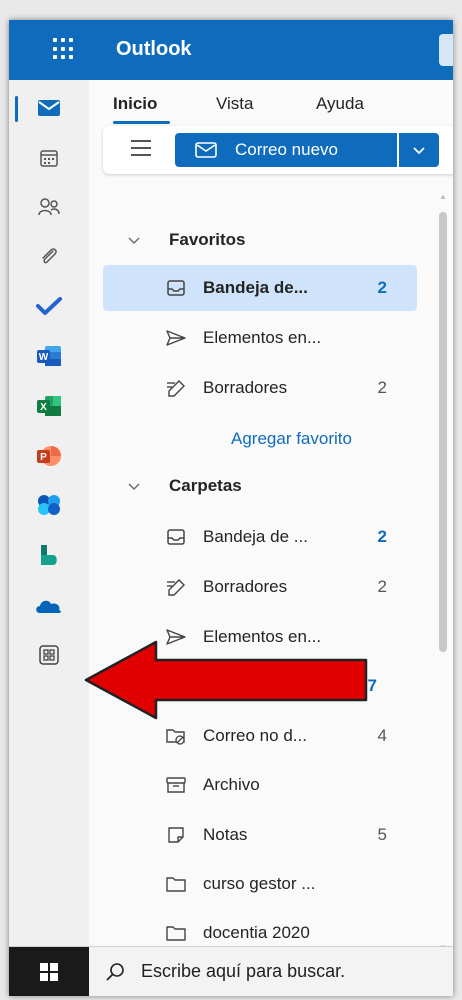 The image size is (462, 1000). I want to click on windows-taskbar: Escribe aquí para buscar., so click(231, 971).